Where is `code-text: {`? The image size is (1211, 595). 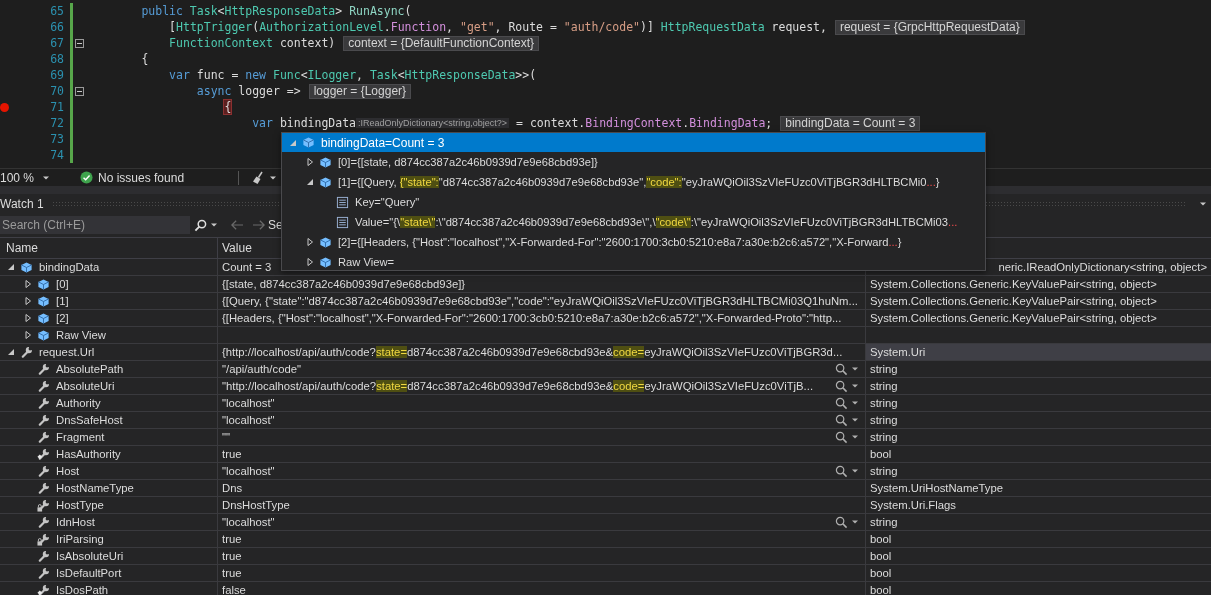
code-text: { is located at coordinates (228, 107).